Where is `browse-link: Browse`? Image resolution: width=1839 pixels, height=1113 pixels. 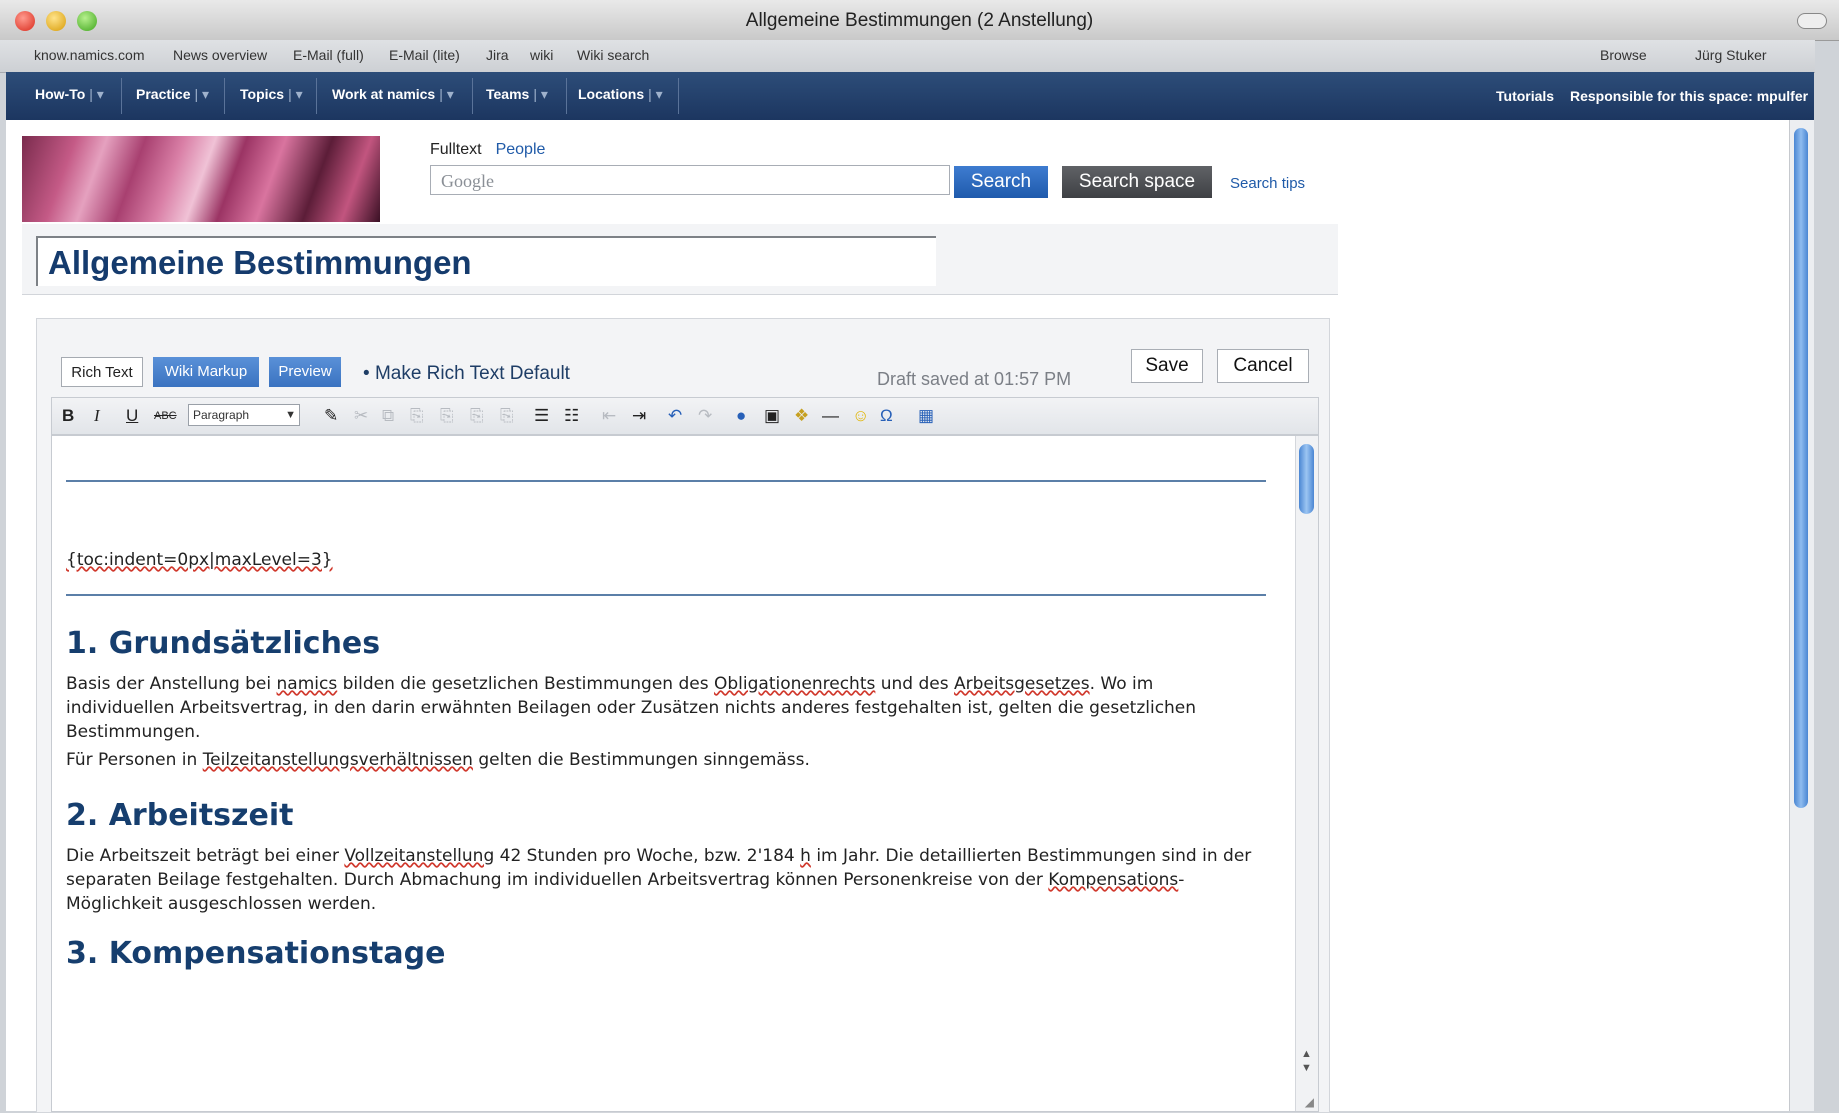 browse-link: Browse is located at coordinates (1623, 55).